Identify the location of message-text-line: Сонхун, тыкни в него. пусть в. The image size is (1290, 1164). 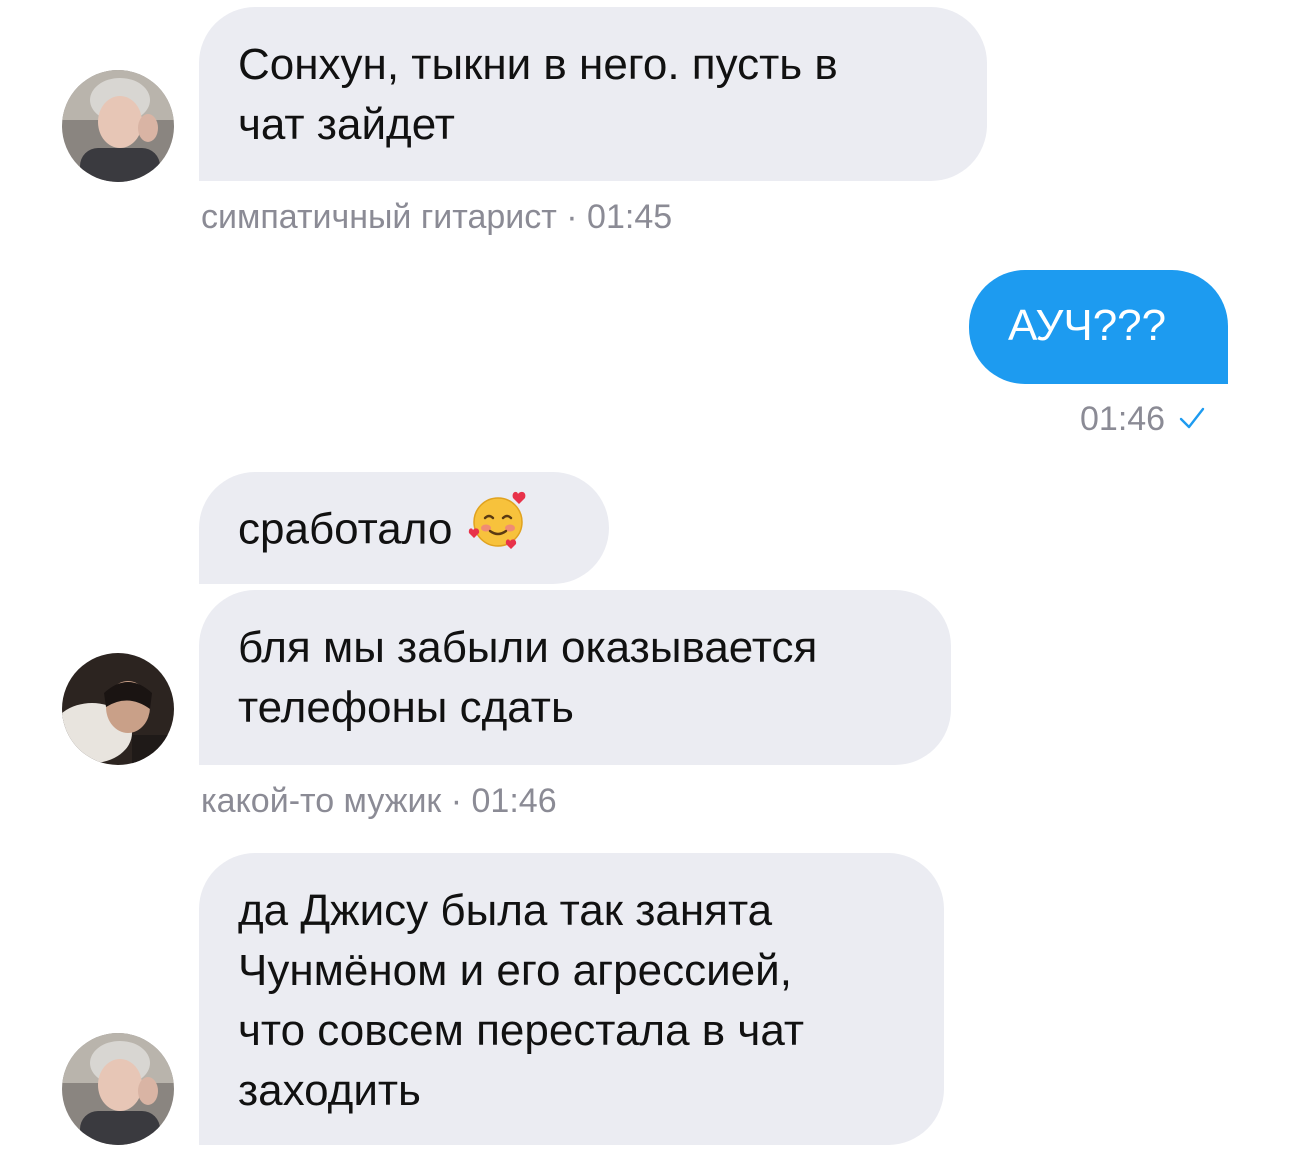
(538, 64).